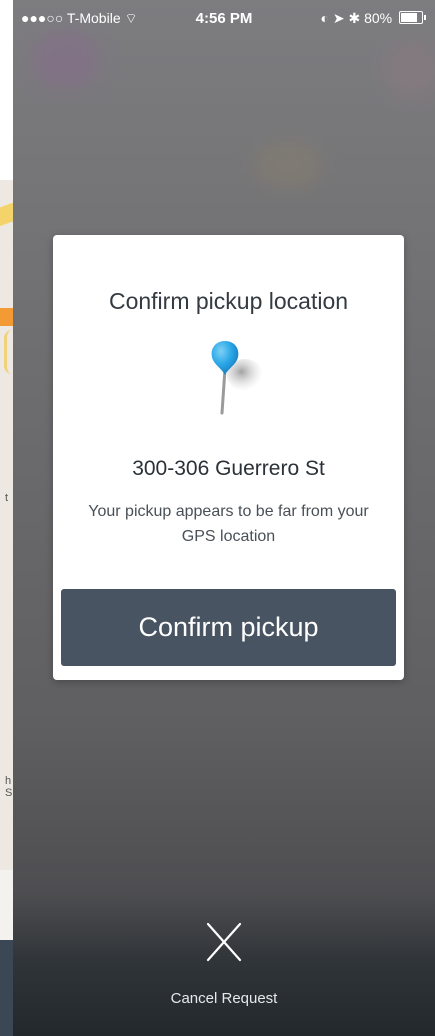 This screenshot has height=1036, width=435. What do you see at coordinates (378, 18) in the screenshot?
I see `battery-percent: 80%` at bounding box center [378, 18].